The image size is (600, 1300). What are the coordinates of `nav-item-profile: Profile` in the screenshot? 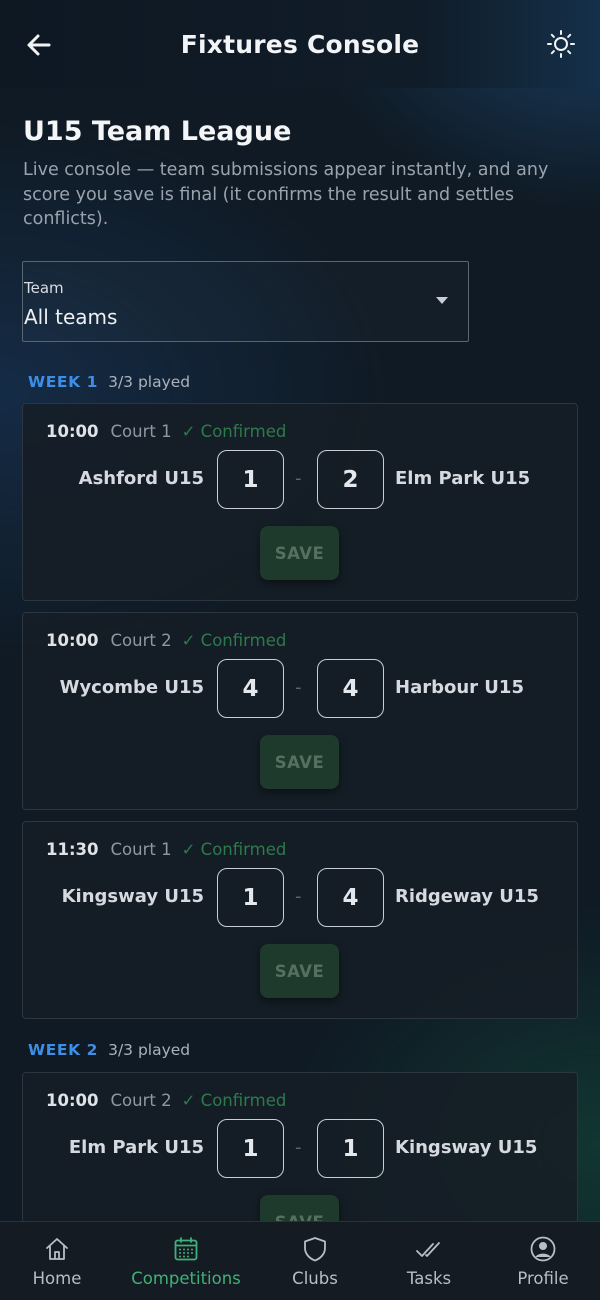 It's located at (541, 1261).